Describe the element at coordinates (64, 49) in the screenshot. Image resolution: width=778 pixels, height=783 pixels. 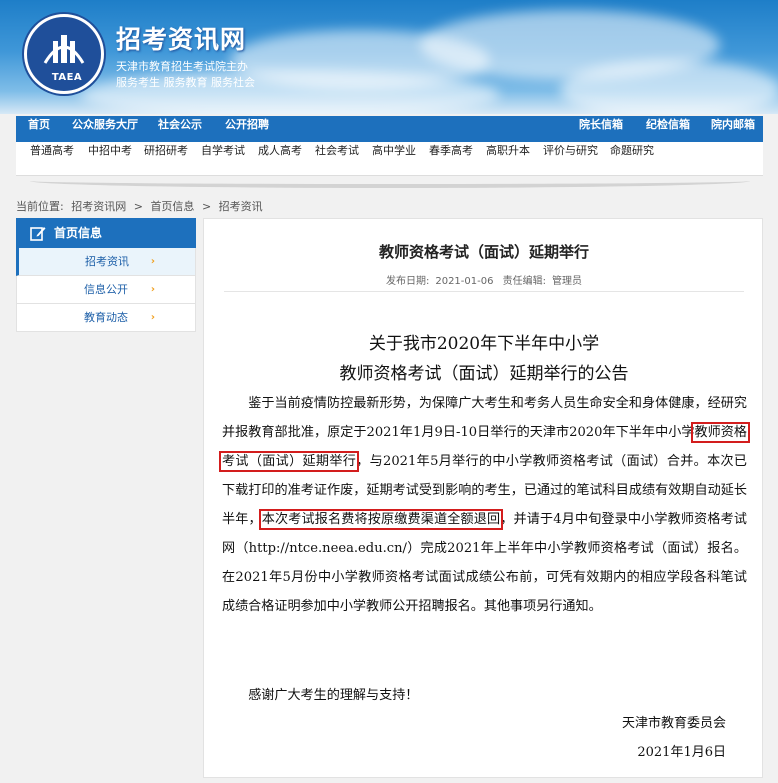
I see `logo-emblem-icon` at that location.